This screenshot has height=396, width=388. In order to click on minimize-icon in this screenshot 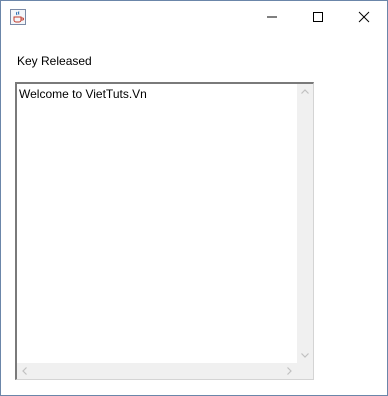, I will do `click(272, 16)`.